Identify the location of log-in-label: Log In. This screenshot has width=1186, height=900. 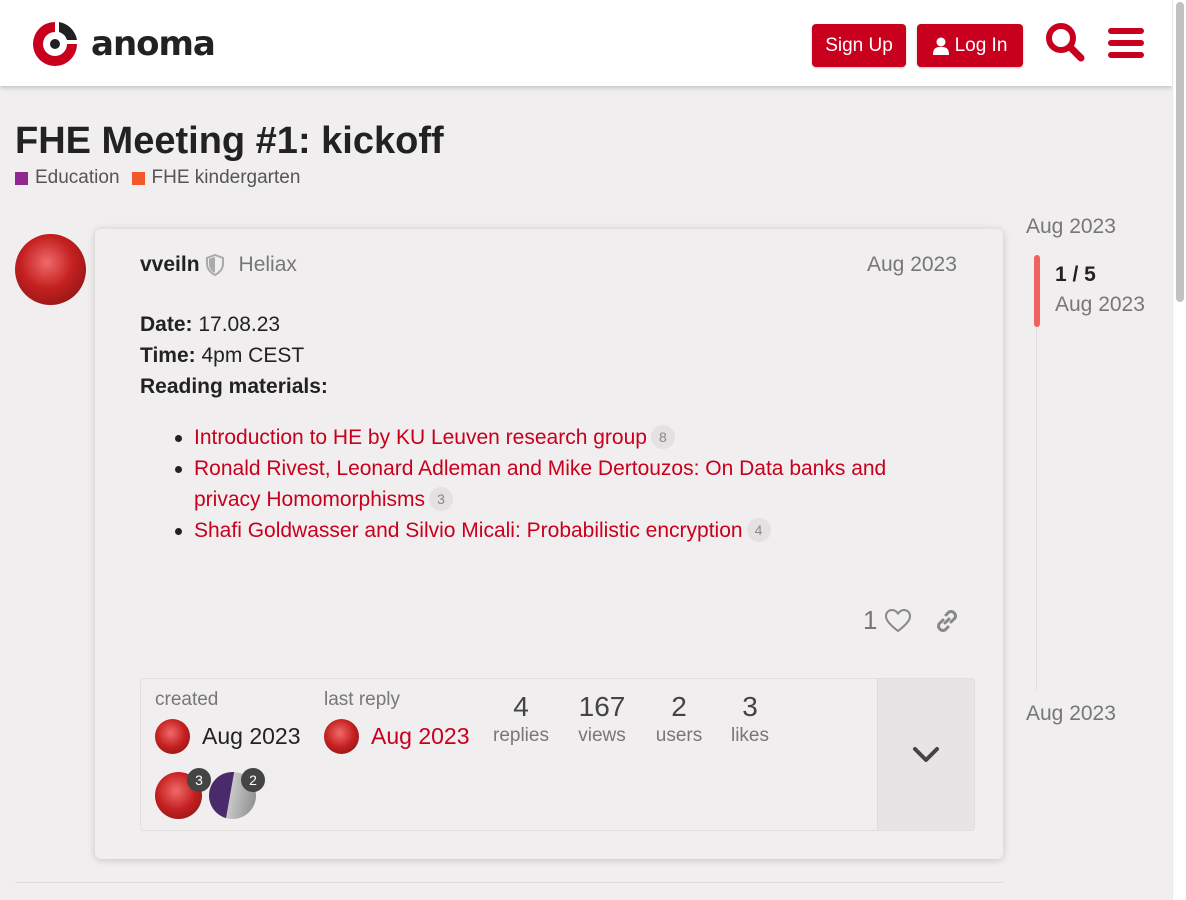
(981, 45).